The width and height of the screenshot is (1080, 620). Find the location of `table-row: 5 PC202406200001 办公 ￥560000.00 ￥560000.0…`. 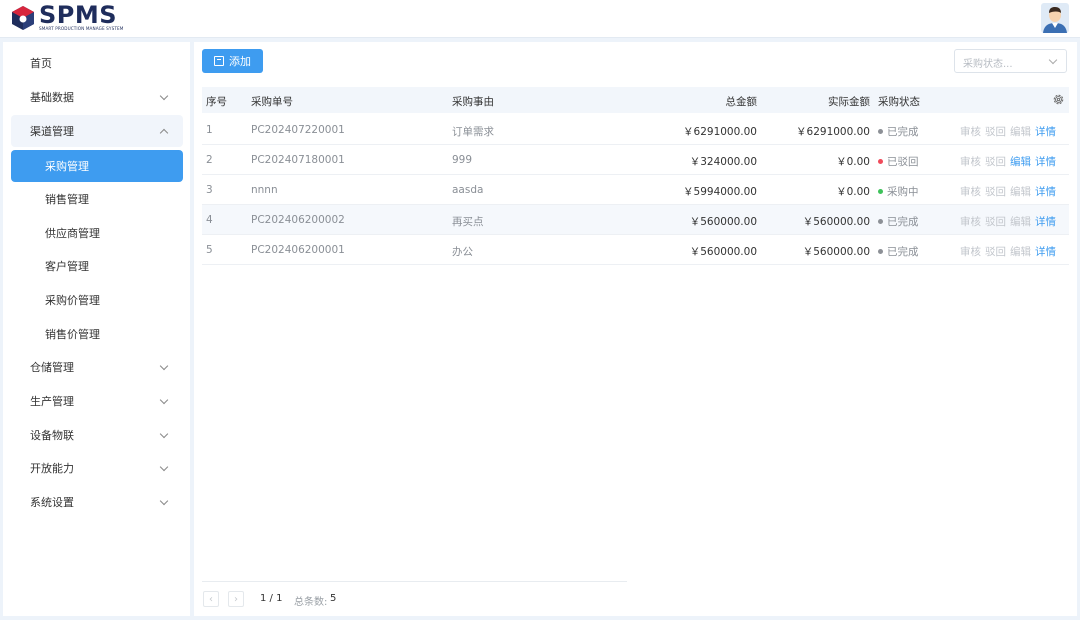

table-row: 5 PC202406200001 办公 ￥560000.00 ￥560000.0… is located at coordinates (635, 250).